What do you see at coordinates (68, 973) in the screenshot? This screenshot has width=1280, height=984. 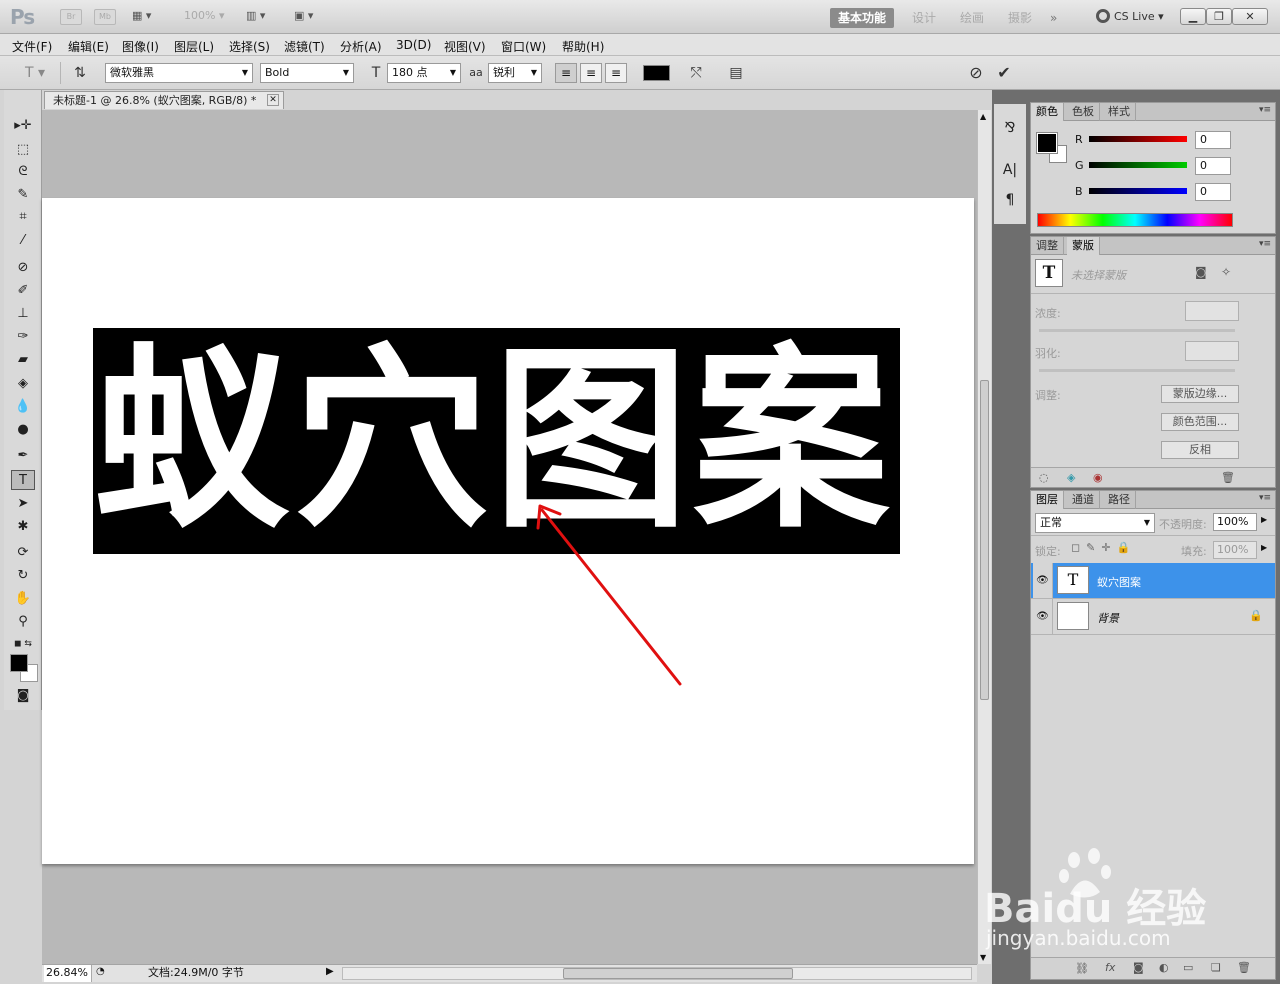 I see `status-zoom-field: 26.84%` at bounding box center [68, 973].